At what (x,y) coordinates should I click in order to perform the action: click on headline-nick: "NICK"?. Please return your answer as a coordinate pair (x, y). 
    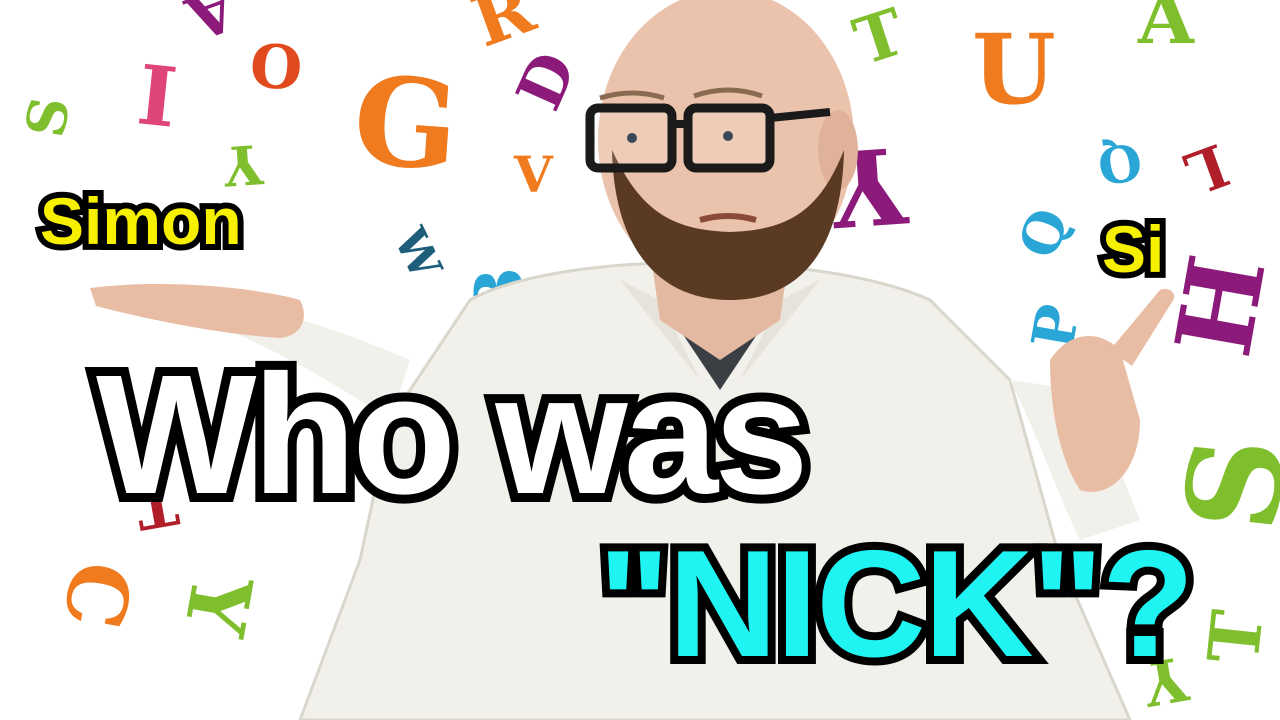
    Looking at the image, I should click on (896, 604).